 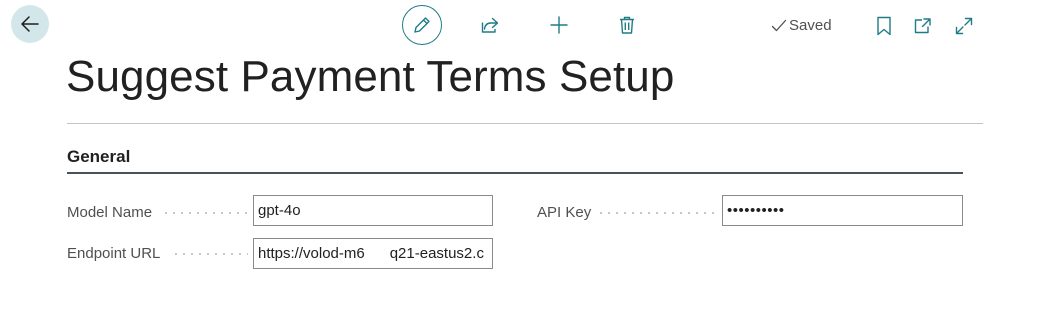 What do you see at coordinates (810, 25) in the screenshot?
I see `saved-label: Saved` at bounding box center [810, 25].